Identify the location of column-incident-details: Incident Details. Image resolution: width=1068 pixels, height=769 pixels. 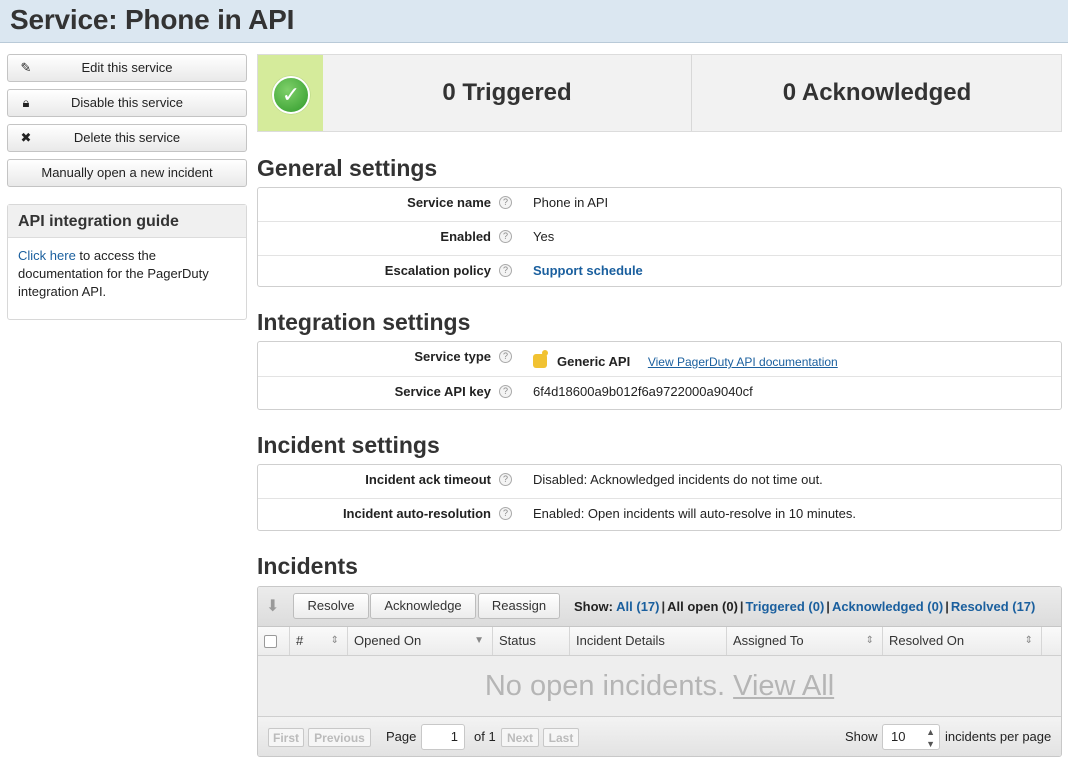
(648, 641).